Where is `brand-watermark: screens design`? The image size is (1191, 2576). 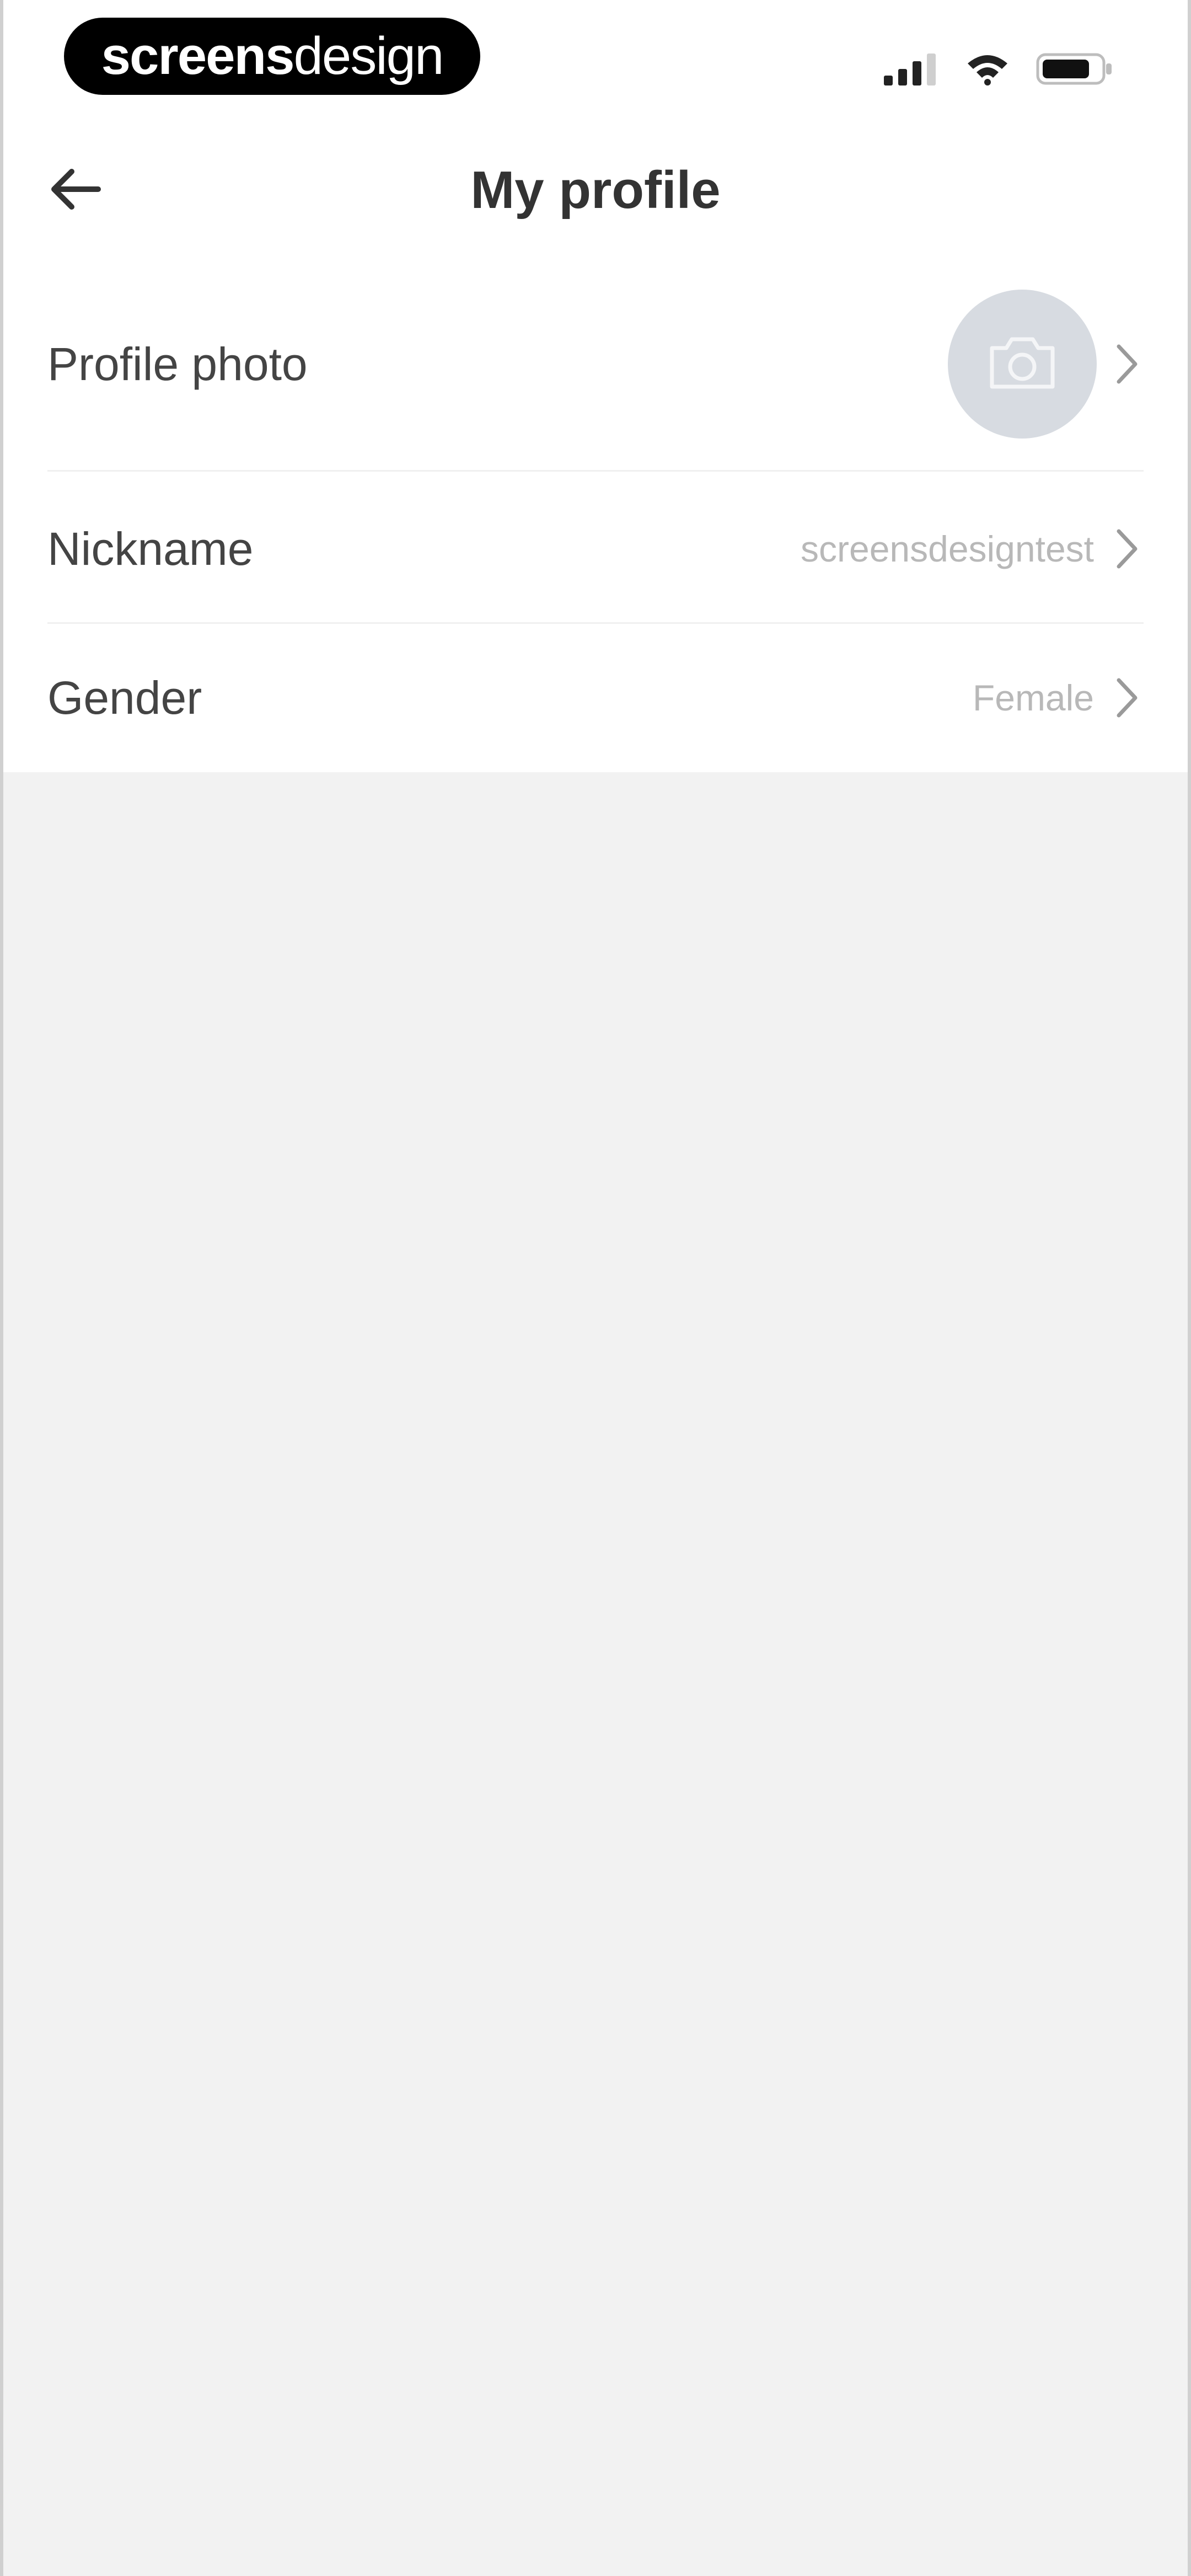 brand-watermark: screens design is located at coordinates (272, 56).